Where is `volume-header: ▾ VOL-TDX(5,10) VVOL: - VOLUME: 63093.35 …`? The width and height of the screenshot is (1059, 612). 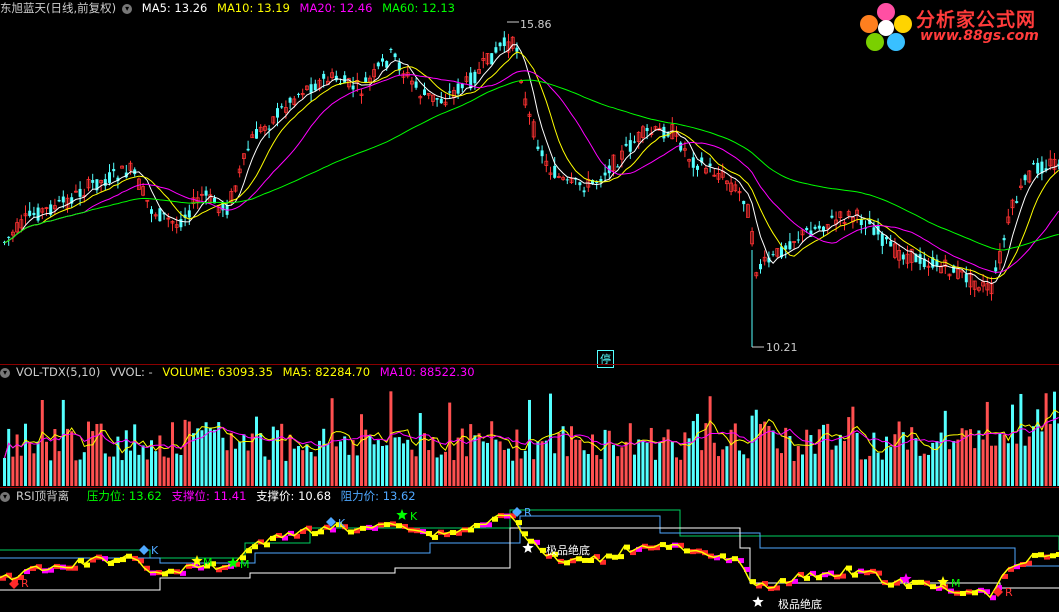 volume-header: ▾ VOL-TDX(5,10) VVOL: - VOLUME: 63093.35 … is located at coordinates (240, 372).